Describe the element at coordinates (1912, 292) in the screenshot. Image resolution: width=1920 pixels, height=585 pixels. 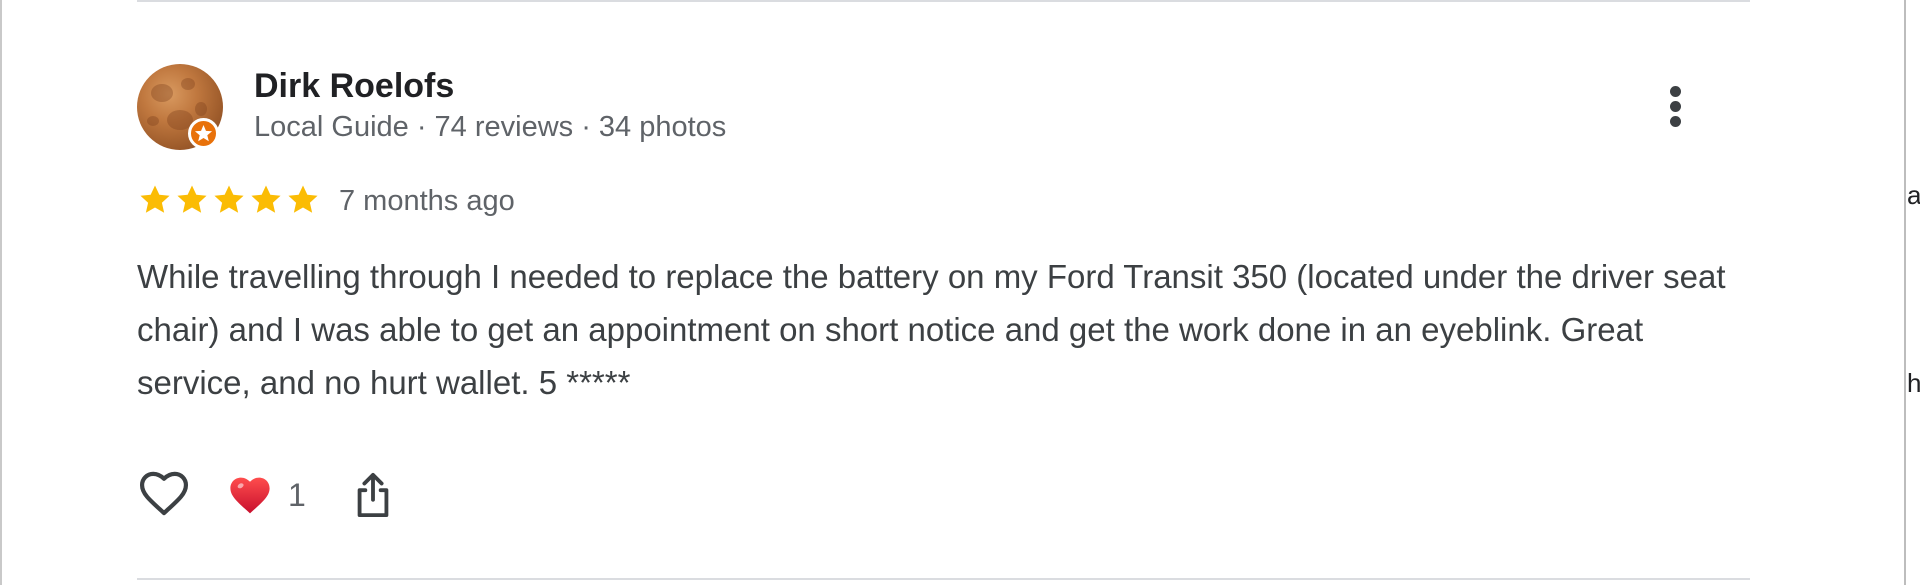
I see `background-window-edge: a h` at that location.